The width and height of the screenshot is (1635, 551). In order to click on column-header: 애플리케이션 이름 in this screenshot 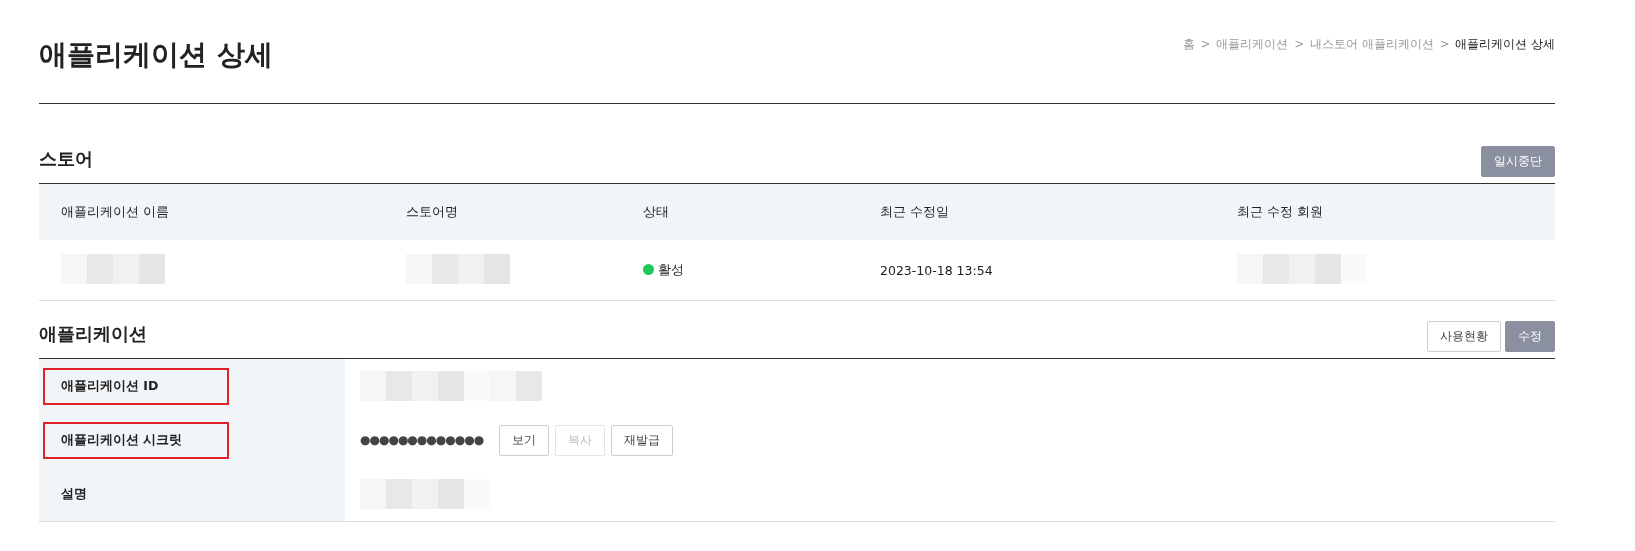, I will do `click(211, 211)`.